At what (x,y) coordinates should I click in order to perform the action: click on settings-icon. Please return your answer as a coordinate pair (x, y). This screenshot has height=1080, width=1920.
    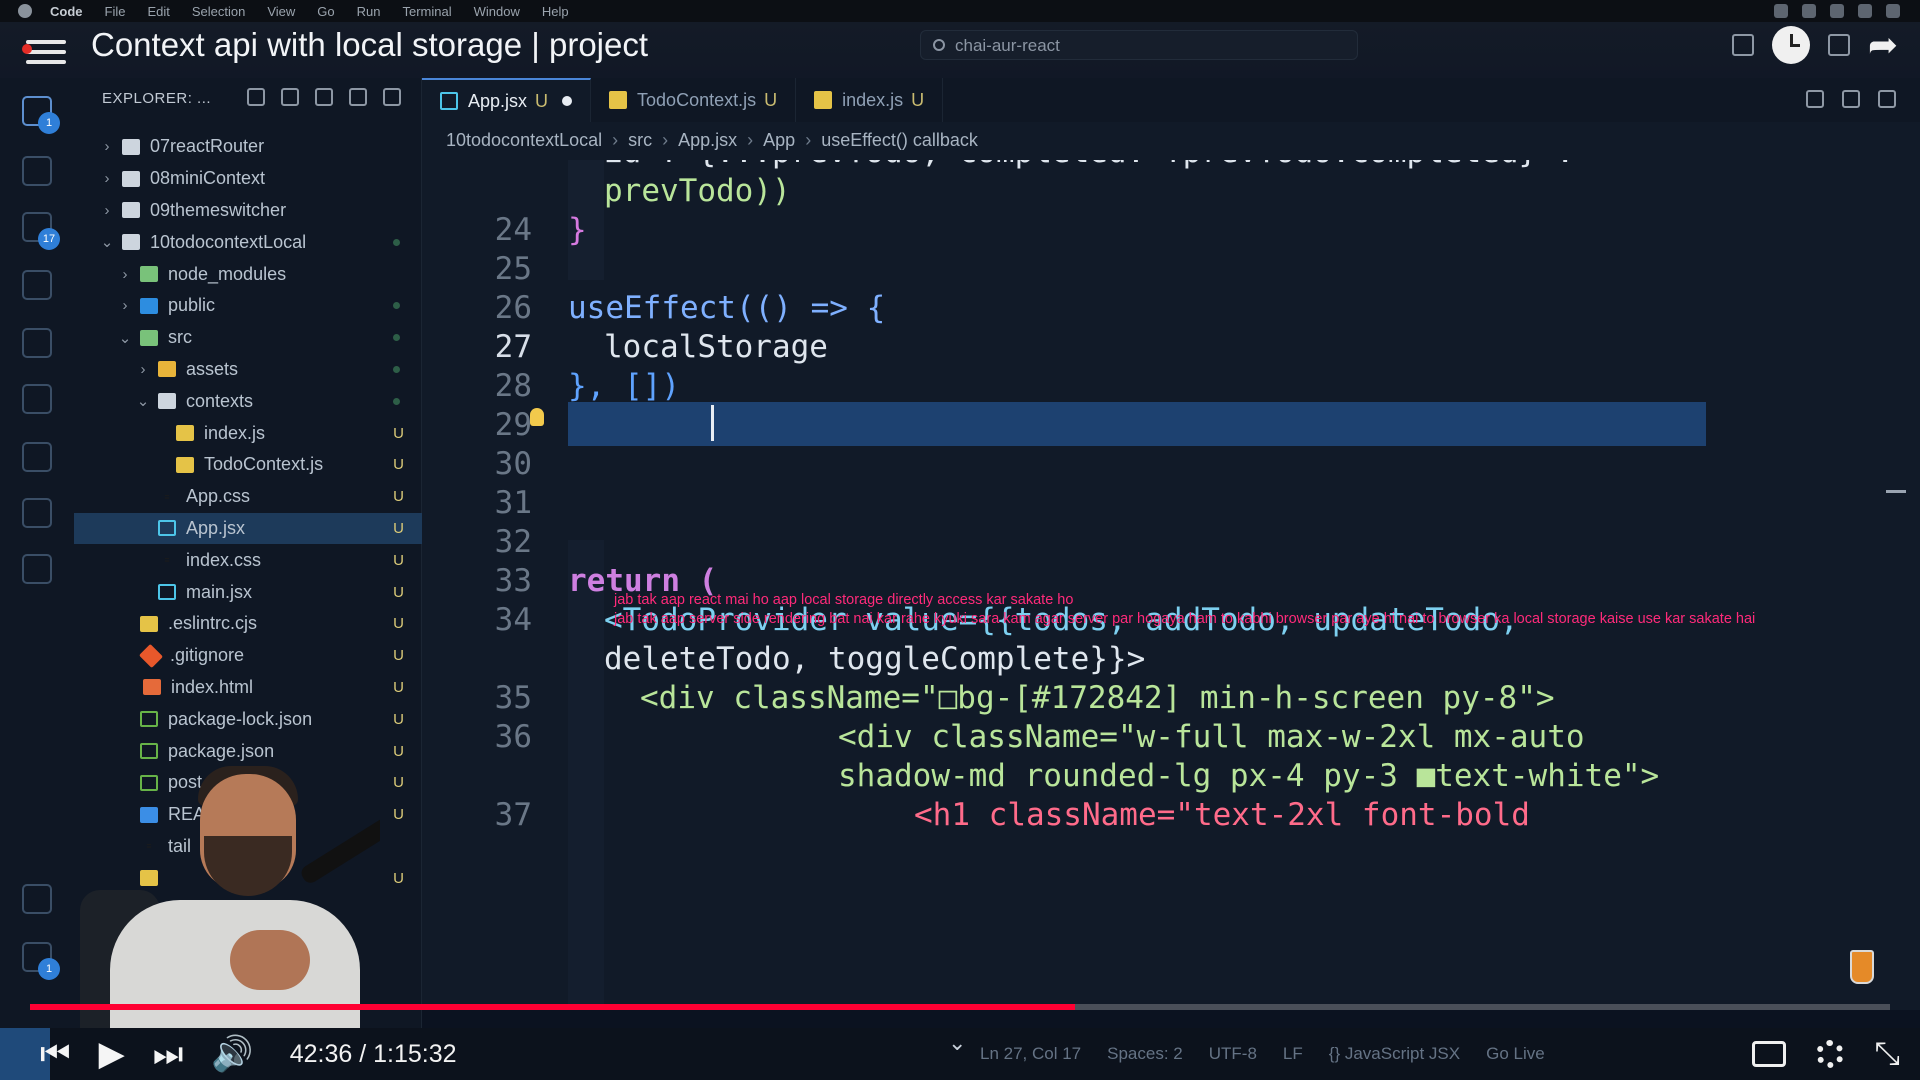
    Looking at the image, I should click on (1830, 1054).